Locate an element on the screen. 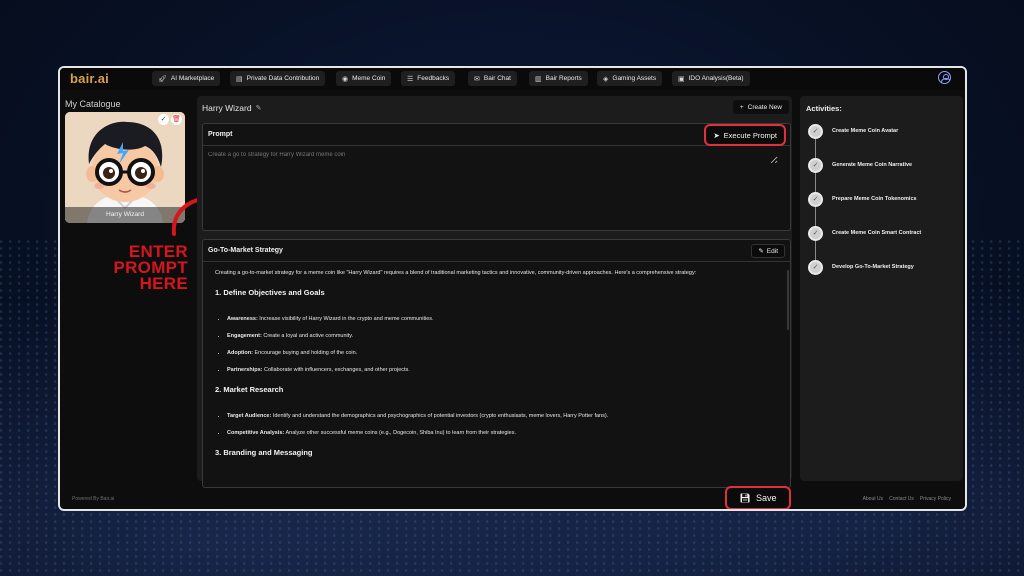  execute-label: Execute Prompt is located at coordinates (750, 135).